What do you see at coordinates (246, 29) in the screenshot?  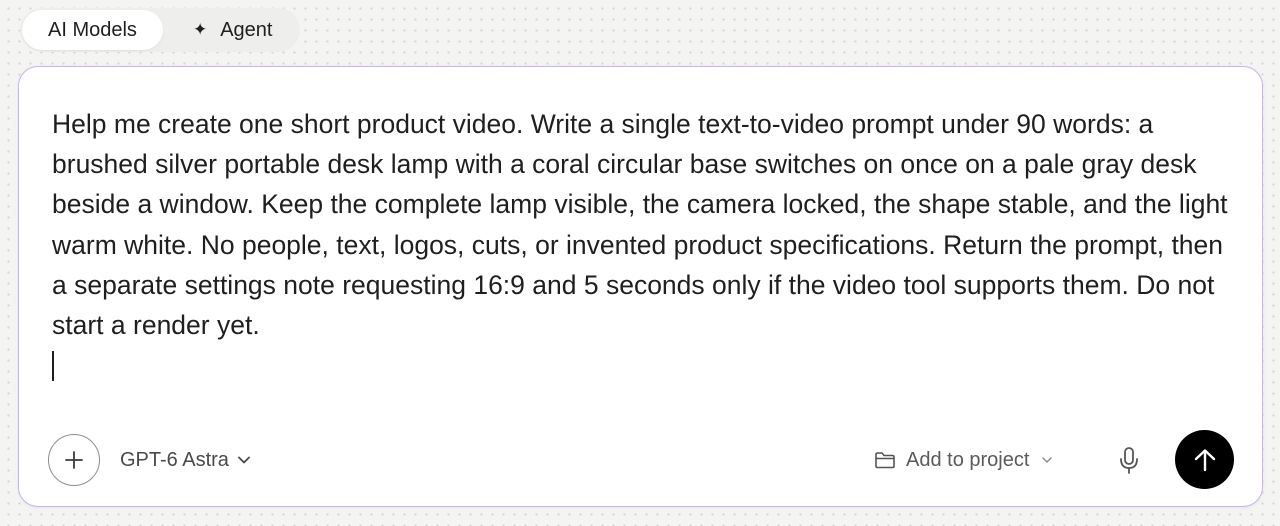 I see `tab-label: Agent` at bounding box center [246, 29].